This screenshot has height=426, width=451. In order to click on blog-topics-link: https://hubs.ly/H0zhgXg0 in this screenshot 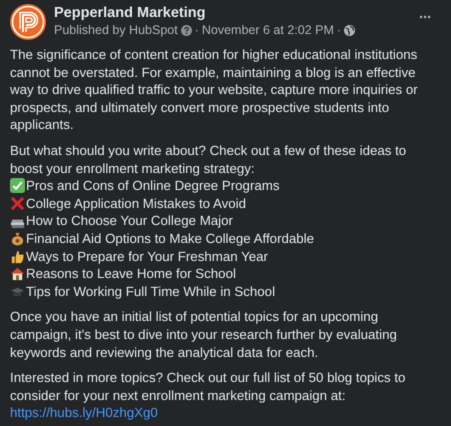, I will do `click(84, 412)`.